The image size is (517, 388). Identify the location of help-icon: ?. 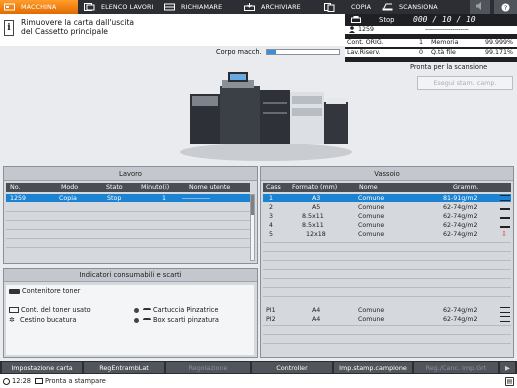
(505, 7).